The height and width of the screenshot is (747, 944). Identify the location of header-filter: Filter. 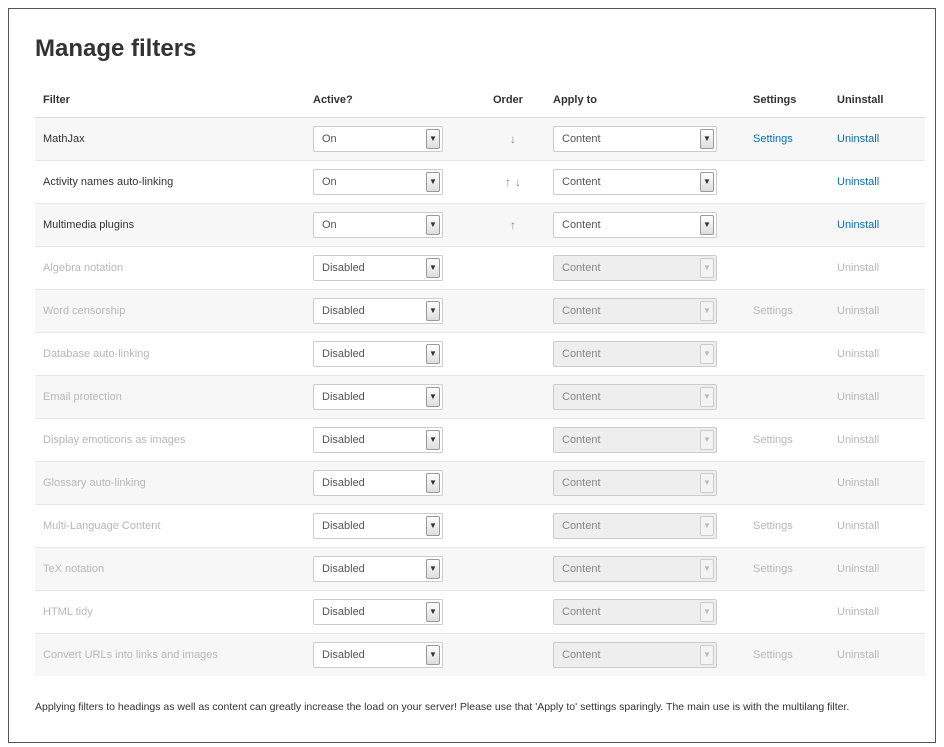
(170, 100).